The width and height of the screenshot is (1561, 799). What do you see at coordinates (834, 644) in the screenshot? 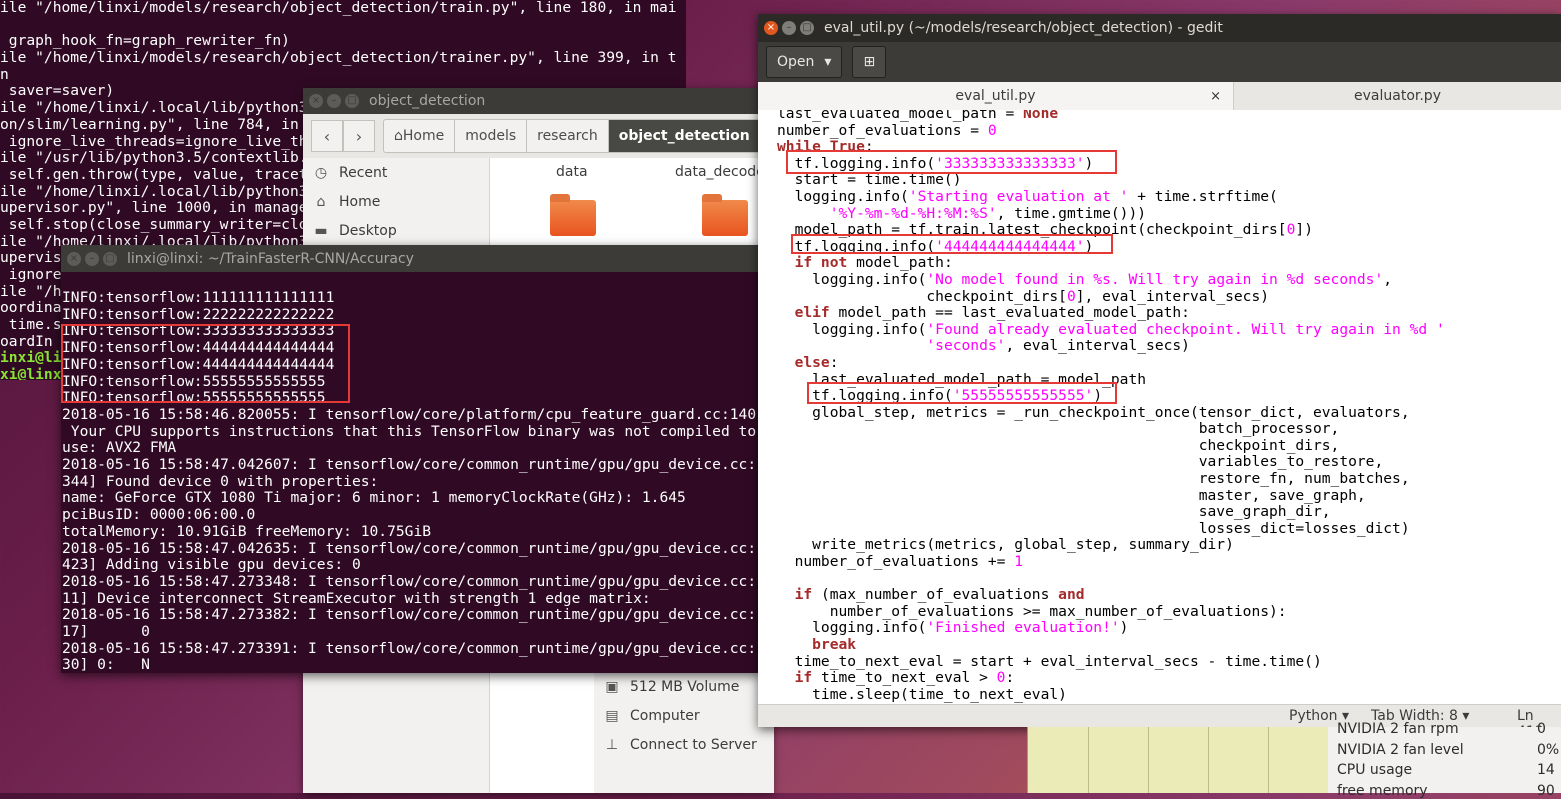
I see `code-line: break` at bounding box center [834, 644].